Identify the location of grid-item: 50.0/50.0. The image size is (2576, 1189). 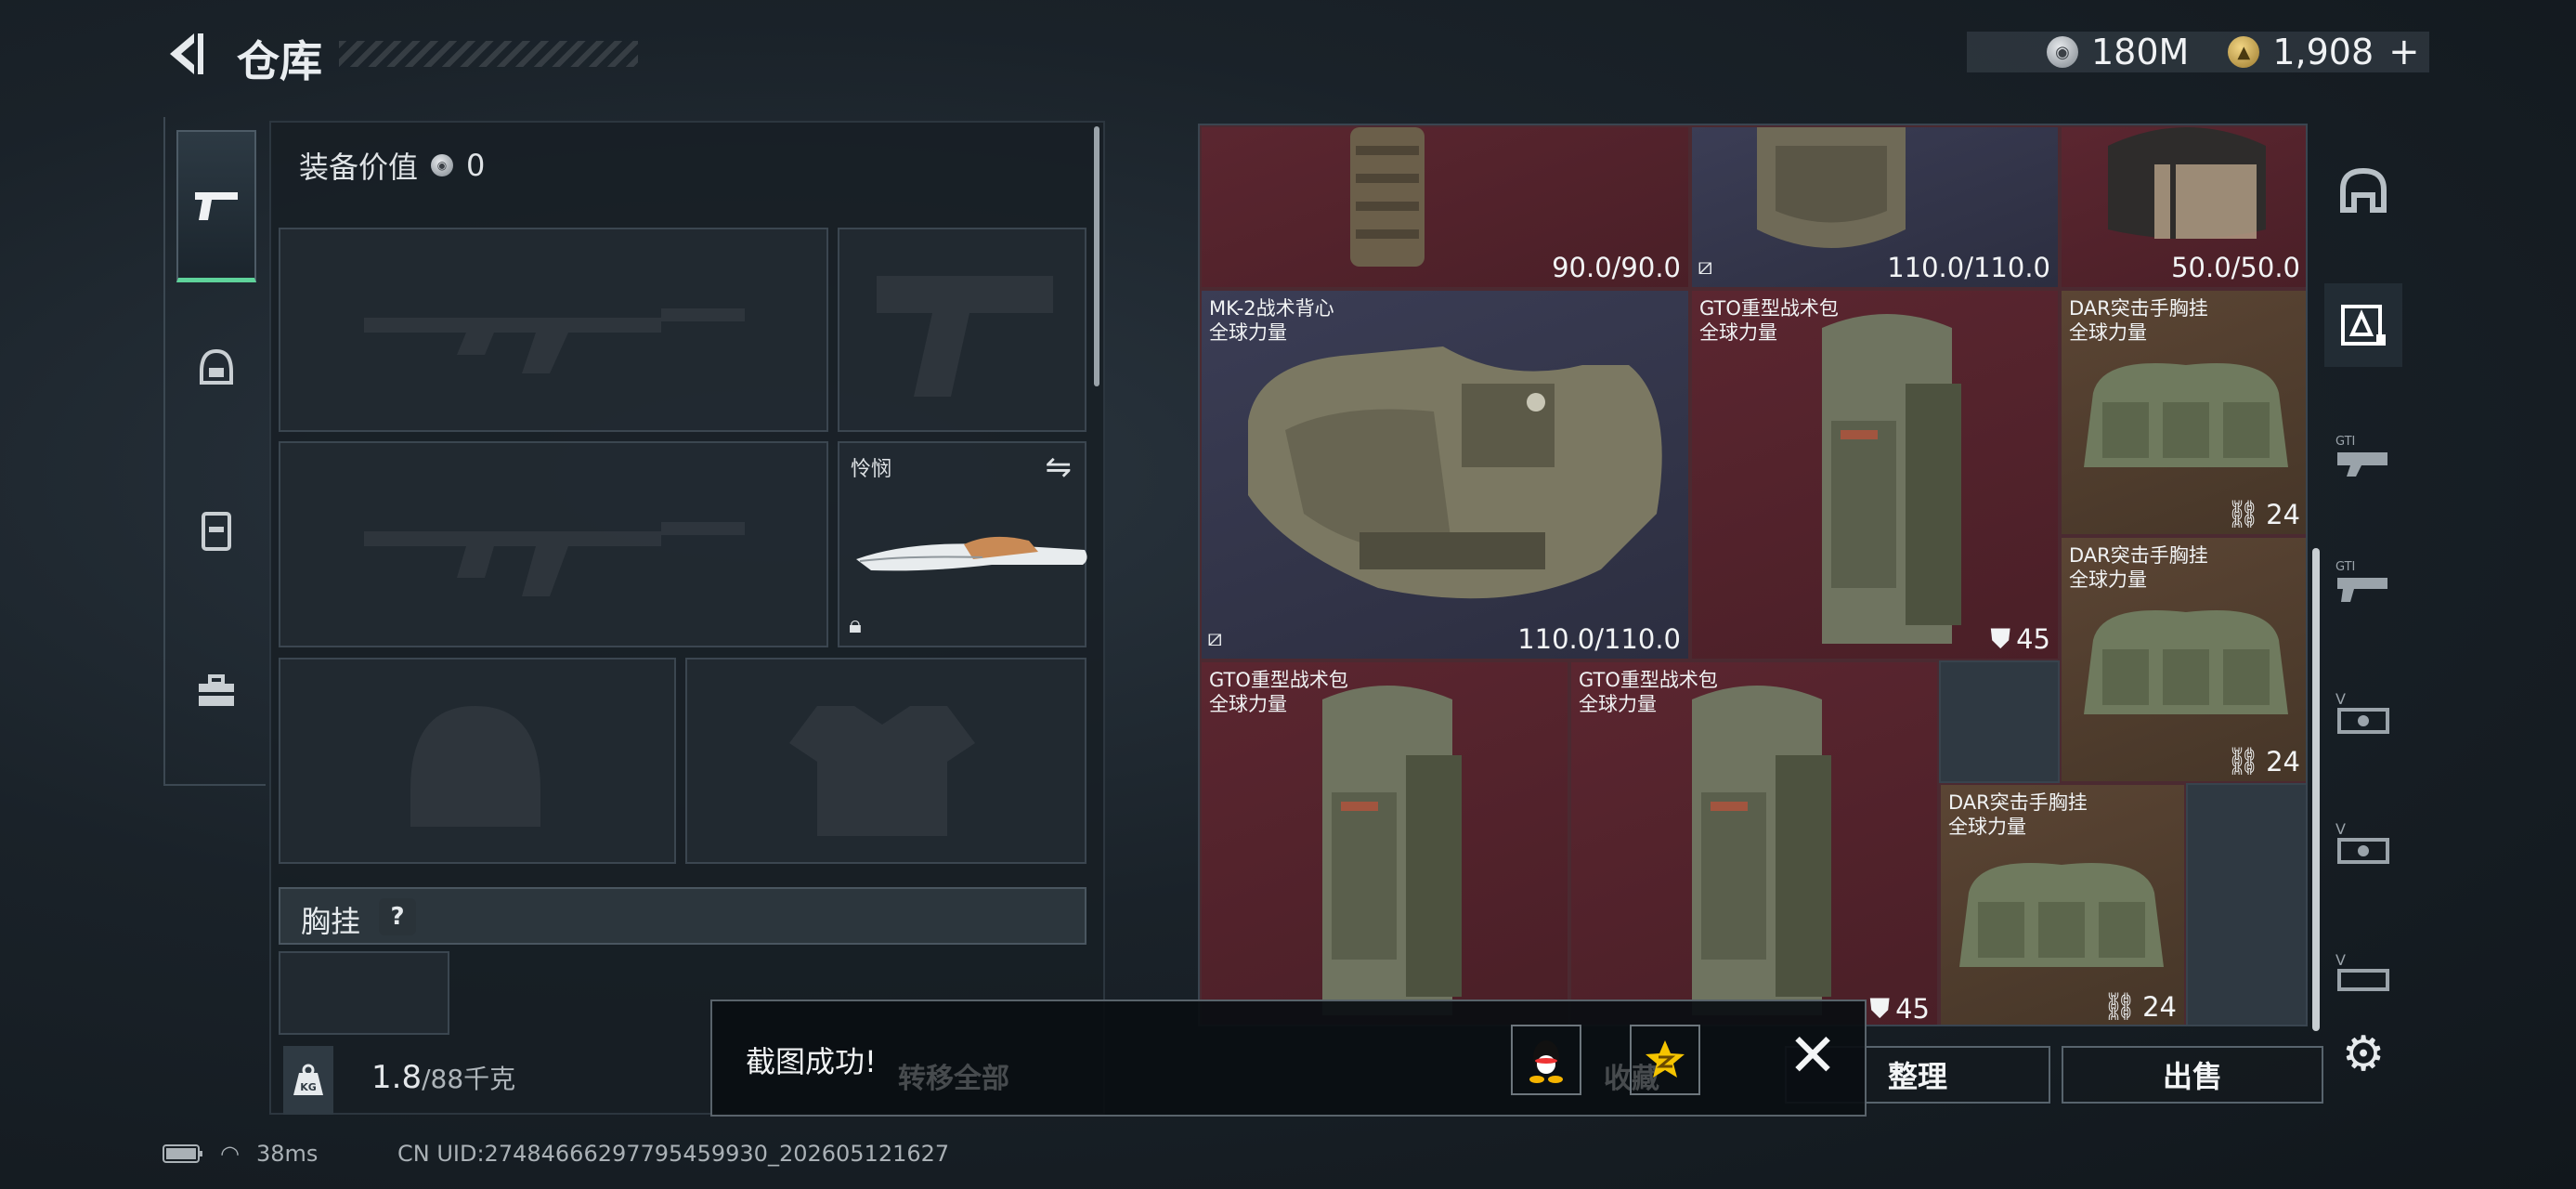
(2183, 207).